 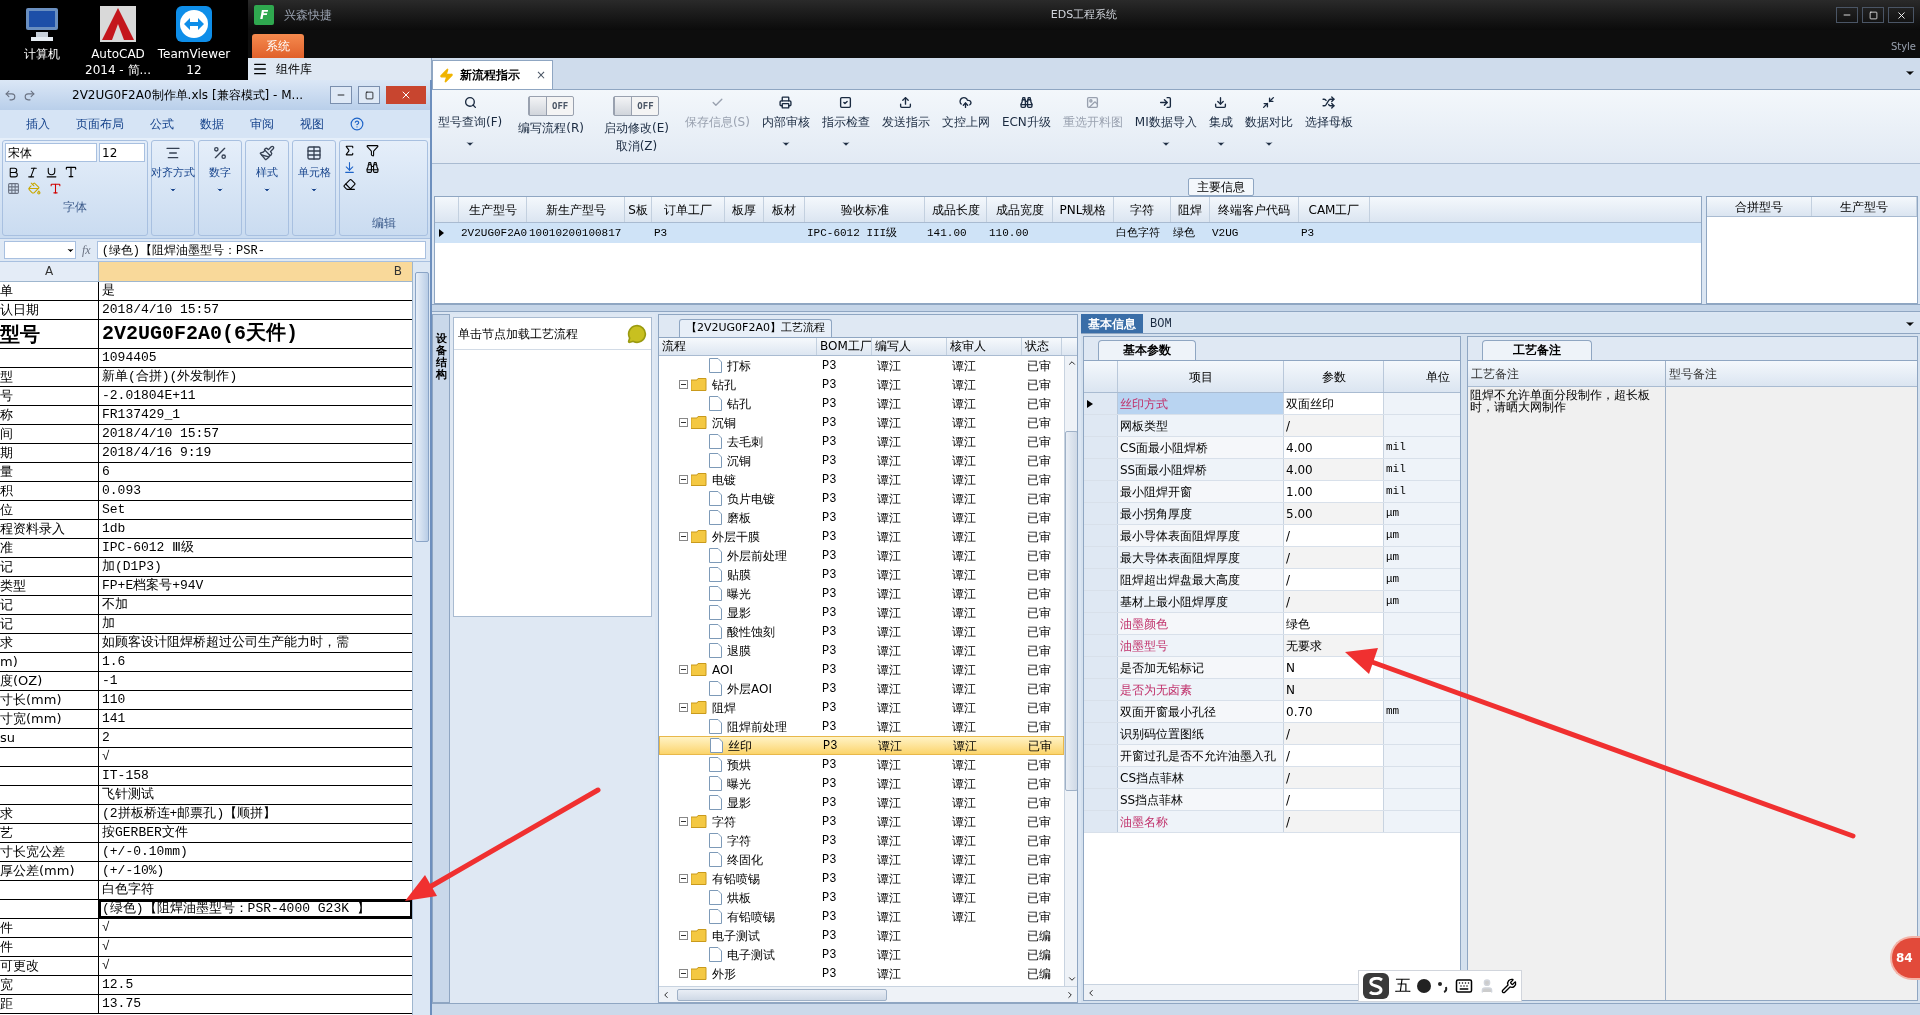 What do you see at coordinates (255, 776) in the screenshot?
I see `spreadsheet-cell: IT-158` at bounding box center [255, 776].